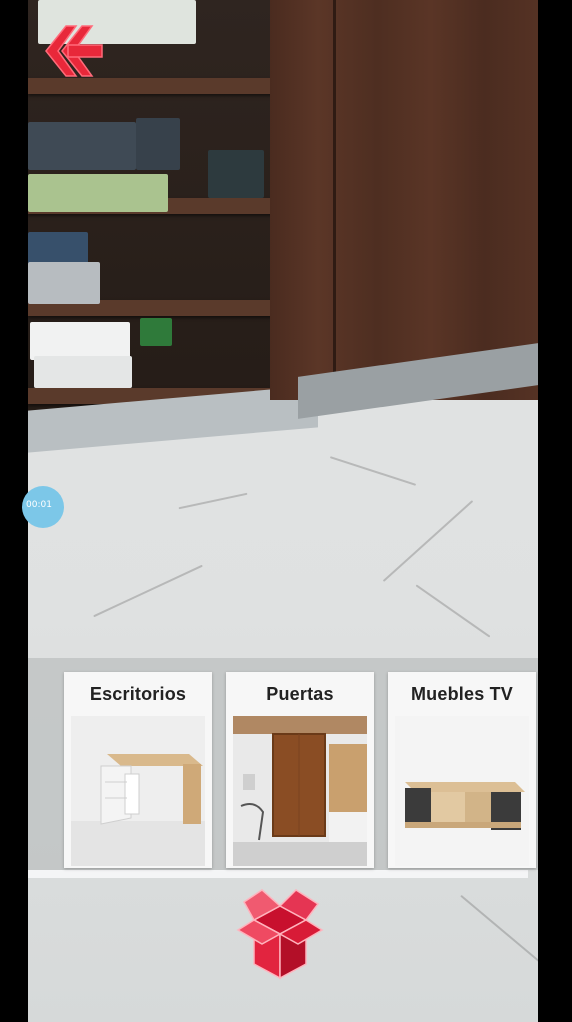  Describe the element at coordinates (278, 874) in the screenshot. I see `drawer-rail` at that location.